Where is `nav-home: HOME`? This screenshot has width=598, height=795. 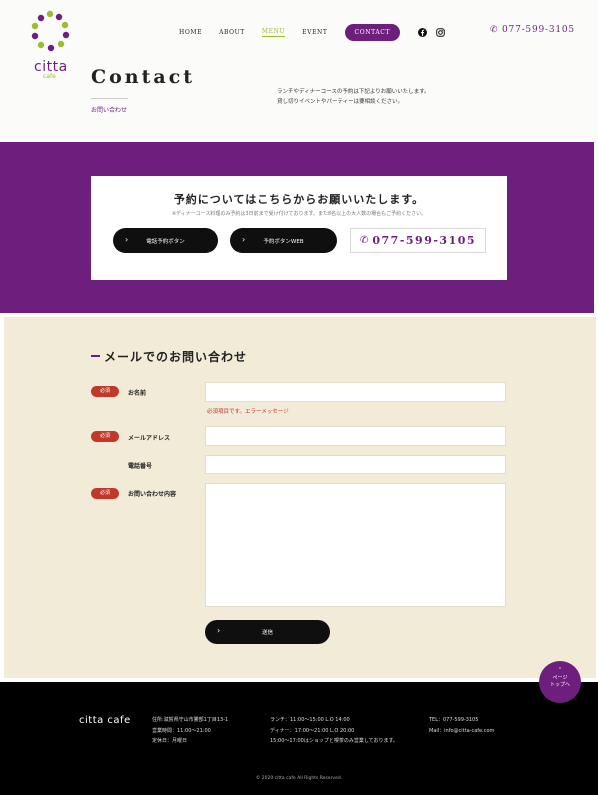 nav-home: HOME is located at coordinates (190, 32).